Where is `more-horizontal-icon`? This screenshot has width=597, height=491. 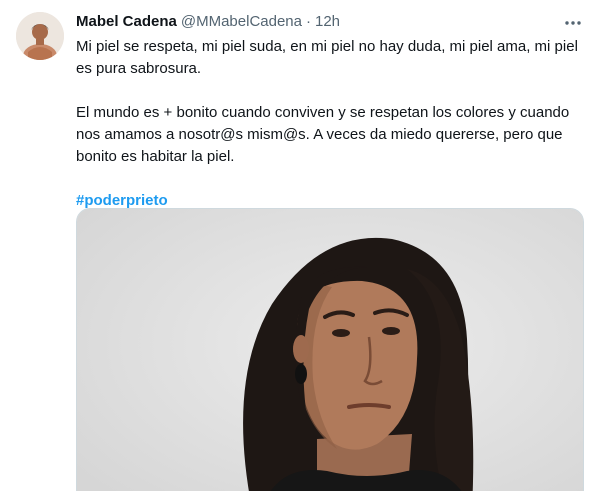
more-horizontal-icon is located at coordinates (573, 23).